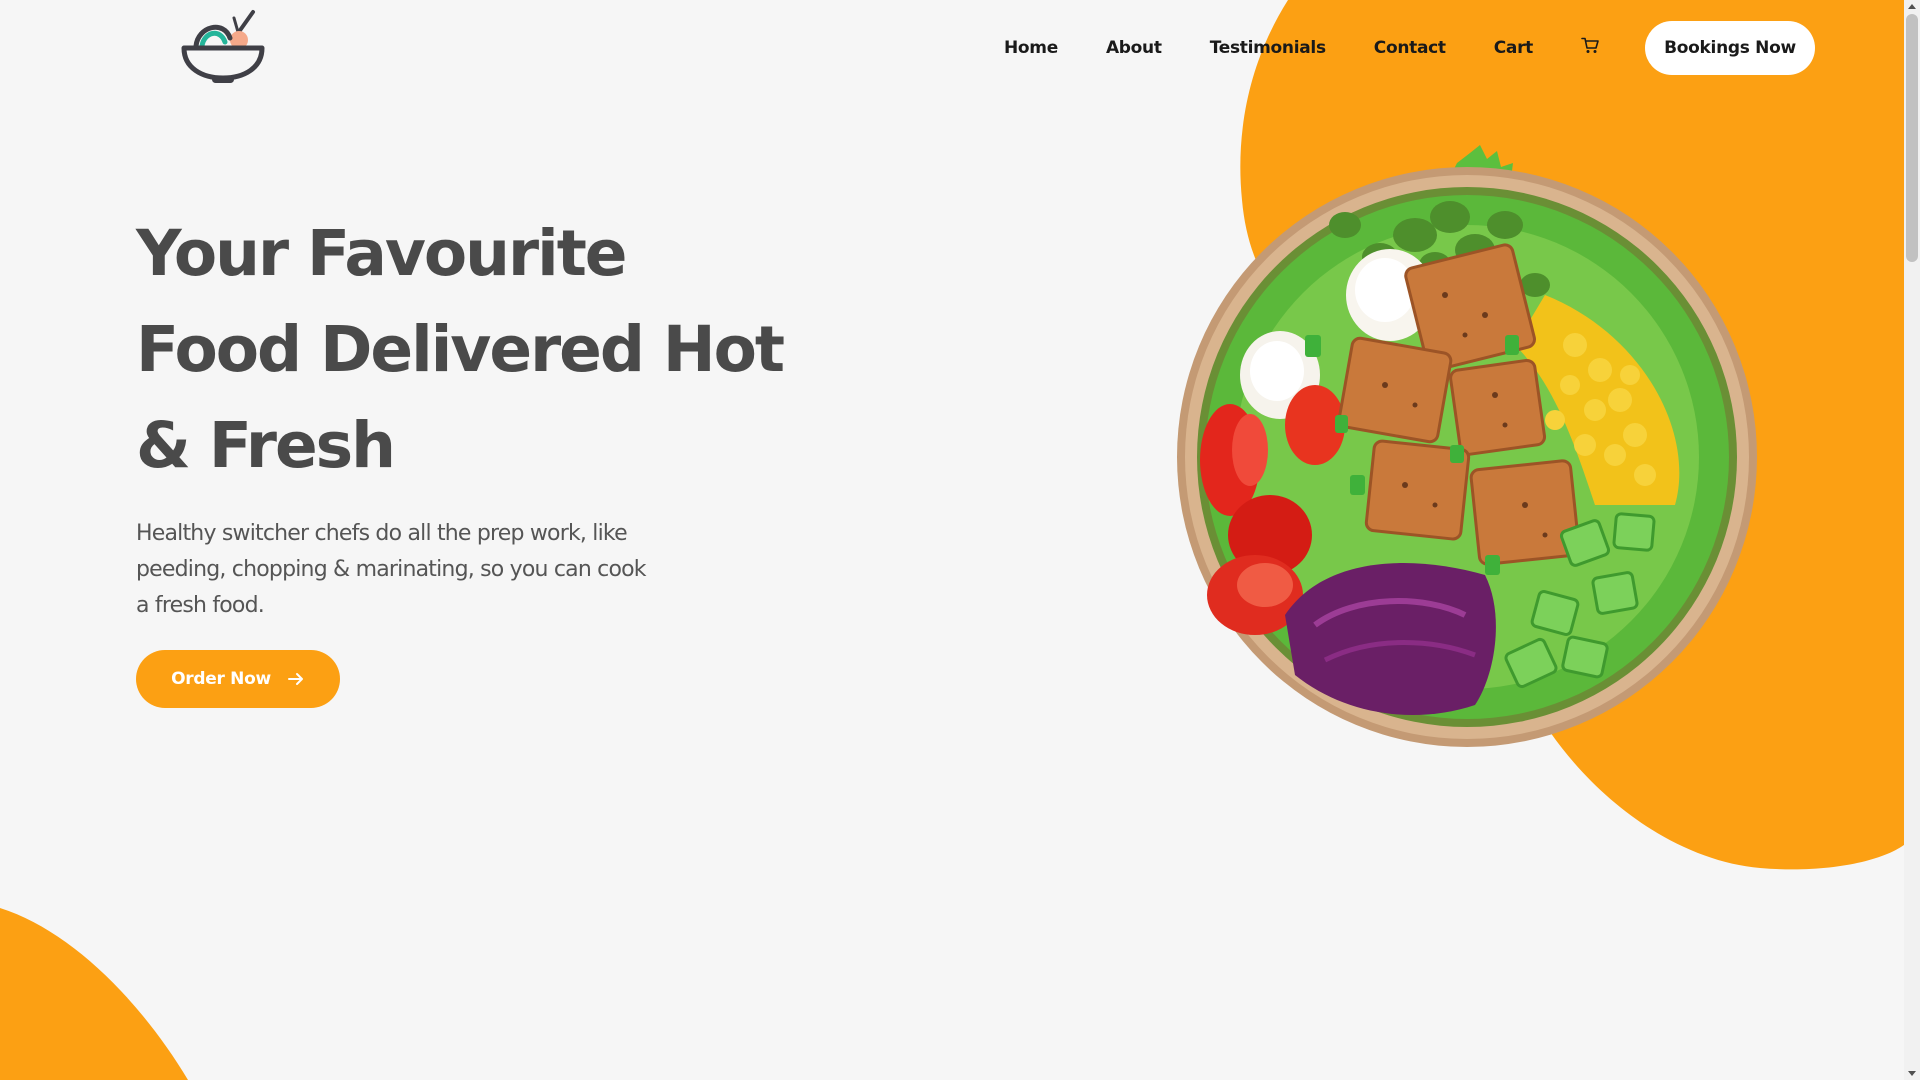 Image resolution: width=1920 pixels, height=1080 pixels. I want to click on orange-corner-decoration, so click(94, 994).